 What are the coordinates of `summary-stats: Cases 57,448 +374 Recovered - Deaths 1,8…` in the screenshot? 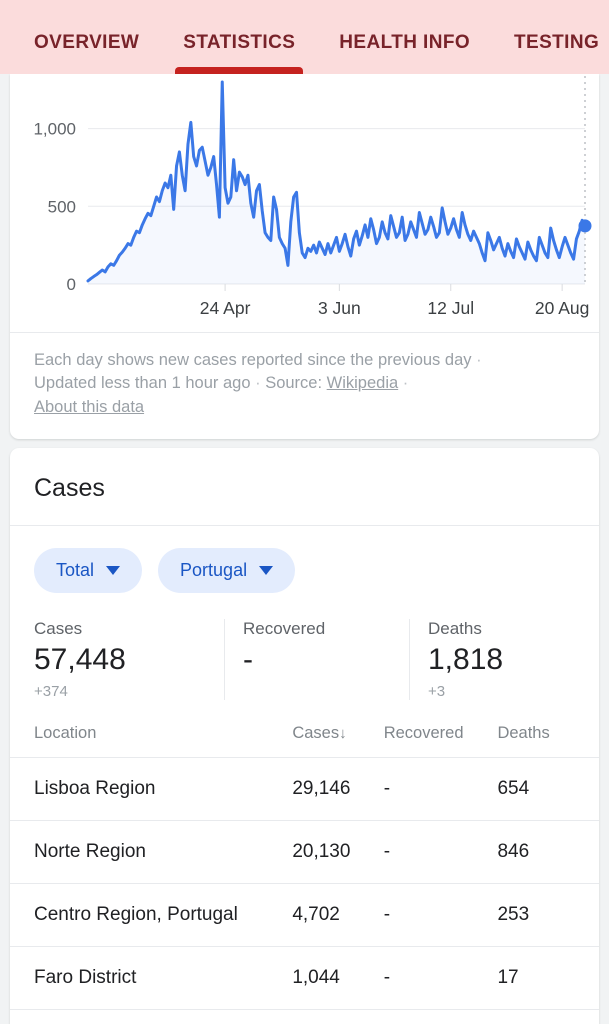 It's located at (304, 666).